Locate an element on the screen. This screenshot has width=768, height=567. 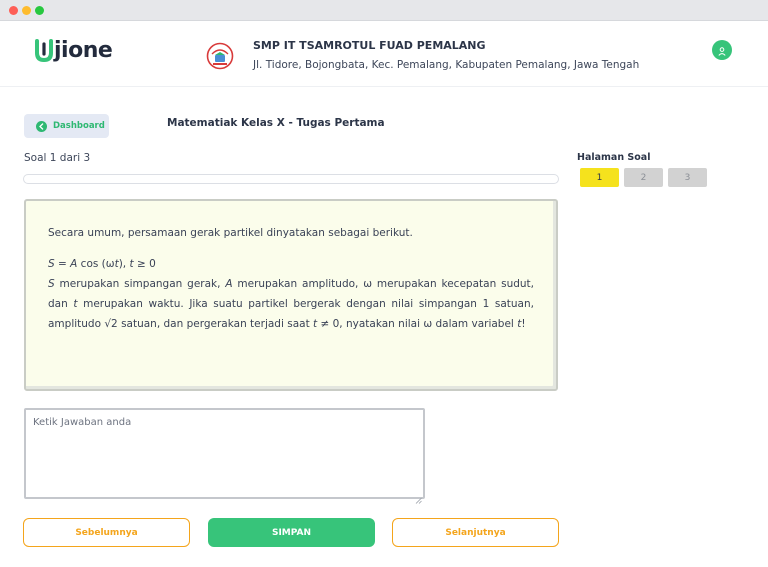
question-formula: S = A cos (ωt), t ≥ 0 is located at coordinates (102, 264).